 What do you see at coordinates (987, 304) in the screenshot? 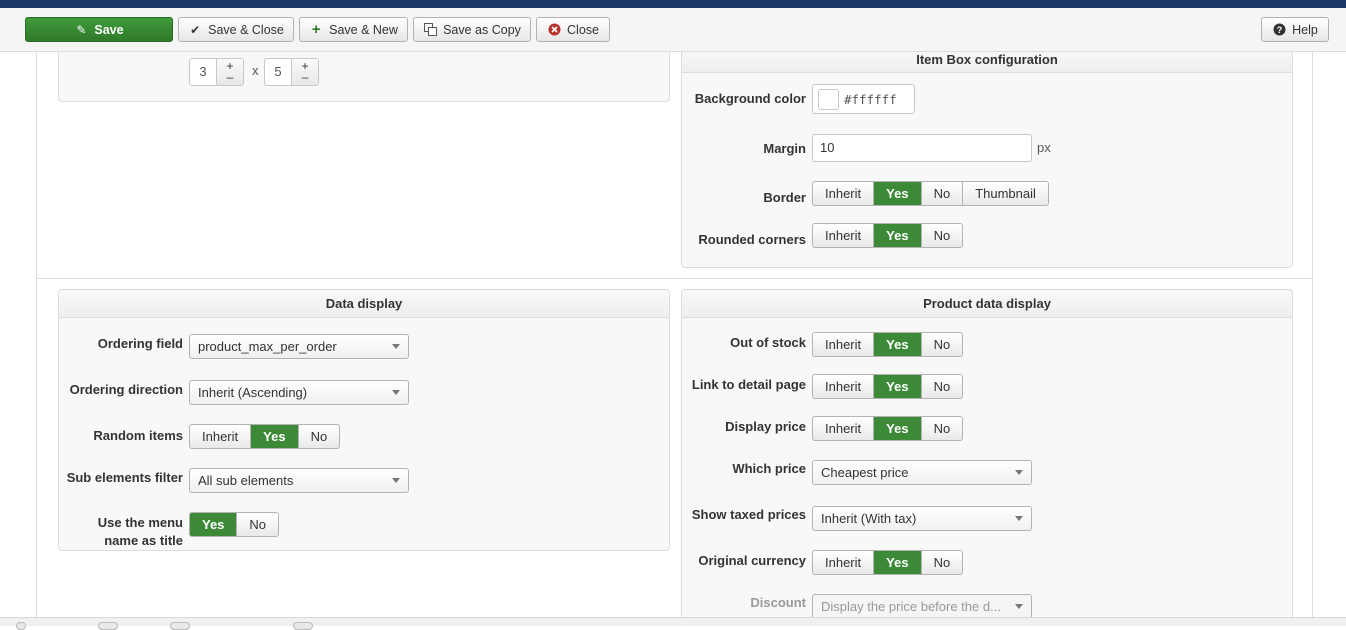
I see `product-display-title: Product data display` at bounding box center [987, 304].